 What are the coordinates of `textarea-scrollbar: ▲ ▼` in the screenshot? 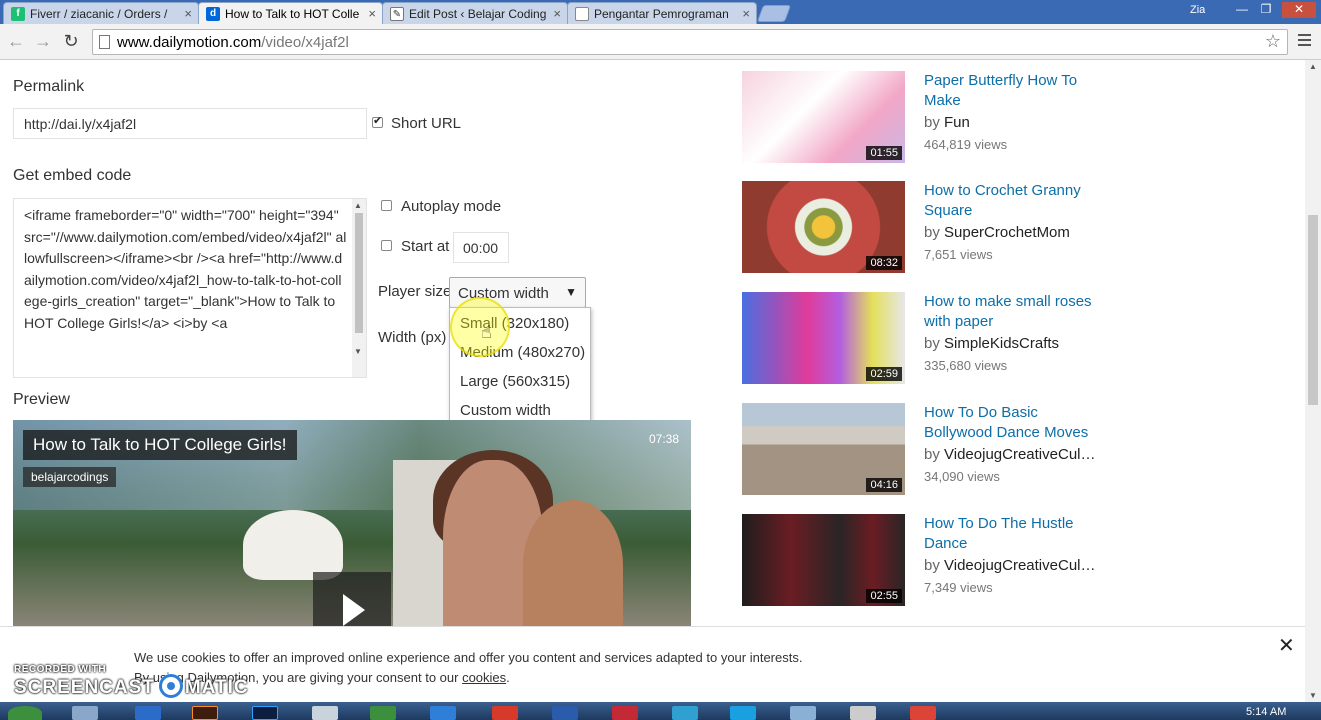 It's located at (359, 288).